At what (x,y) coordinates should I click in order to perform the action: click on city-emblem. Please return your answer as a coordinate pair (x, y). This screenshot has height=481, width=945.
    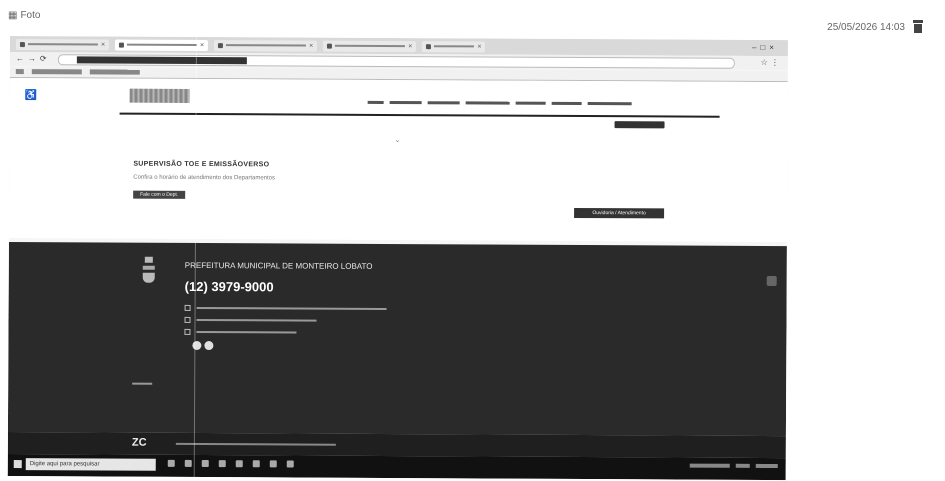
    Looking at the image, I should click on (149, 270).